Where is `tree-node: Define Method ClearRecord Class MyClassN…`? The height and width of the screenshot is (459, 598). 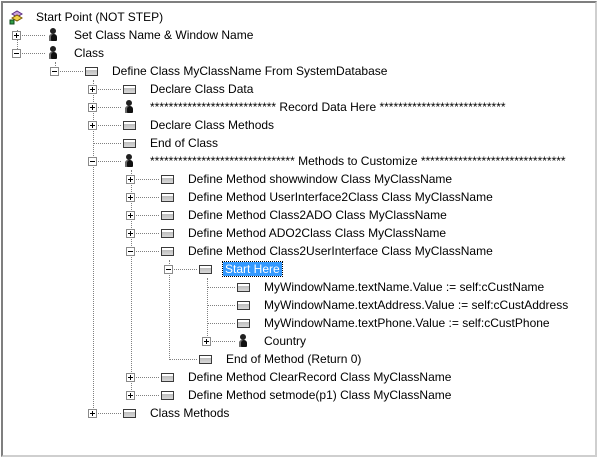 tree-node: Define Method ClearRecord Class MyClassN… is located at coordinates (299, 377).